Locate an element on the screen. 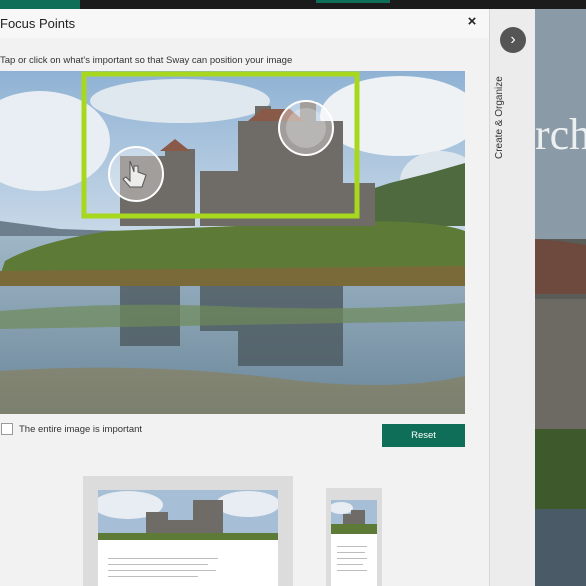  top-tab-indicator is located at coordinates (353, 1).